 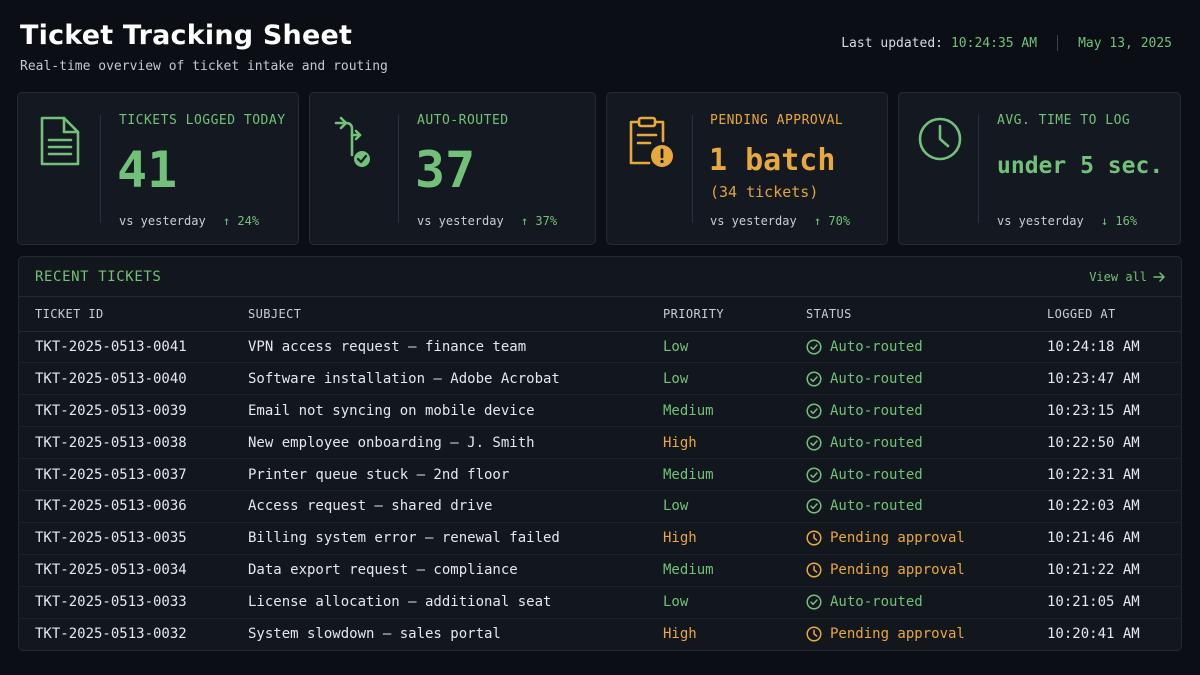 I want to click on view-all-link: View all, so click(x=1127, y=277).